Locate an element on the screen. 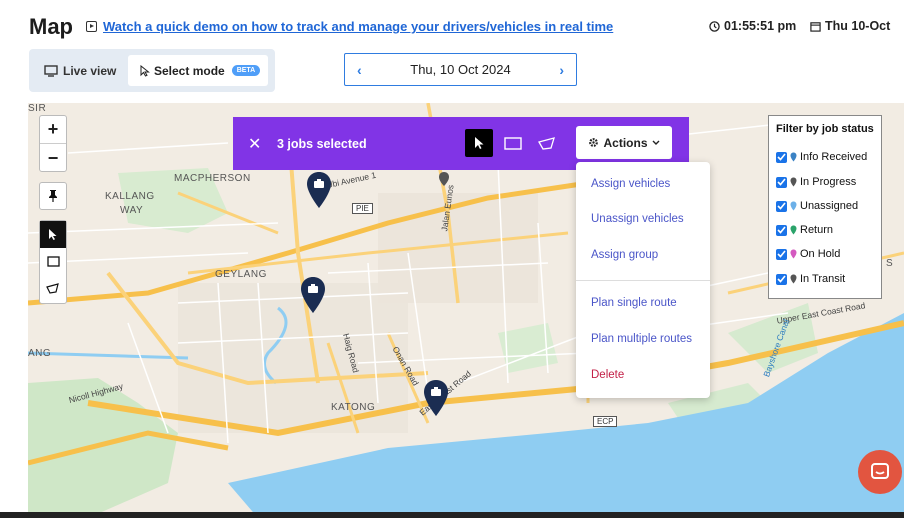  chat-support-button is located at coordinates (880, 472).